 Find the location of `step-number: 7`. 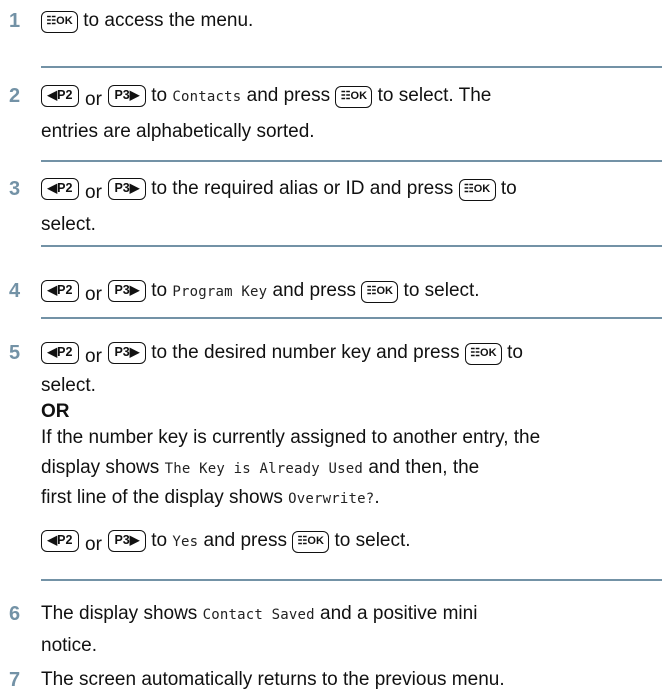

step-number: 7 is located at coordinates (15, 680).